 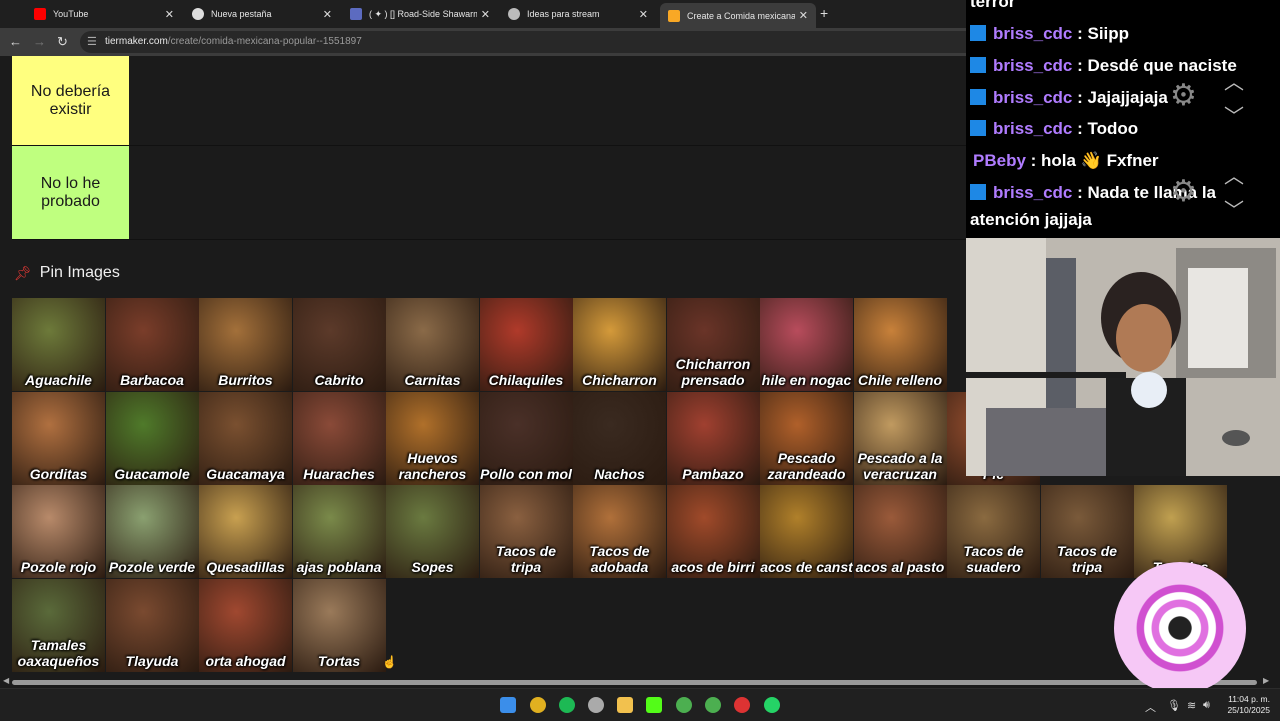 What do you see at coordinates (339, 567) in the screenshot?
I see `food-tile-label: ajas poblana` at bounding box center [339, 567].